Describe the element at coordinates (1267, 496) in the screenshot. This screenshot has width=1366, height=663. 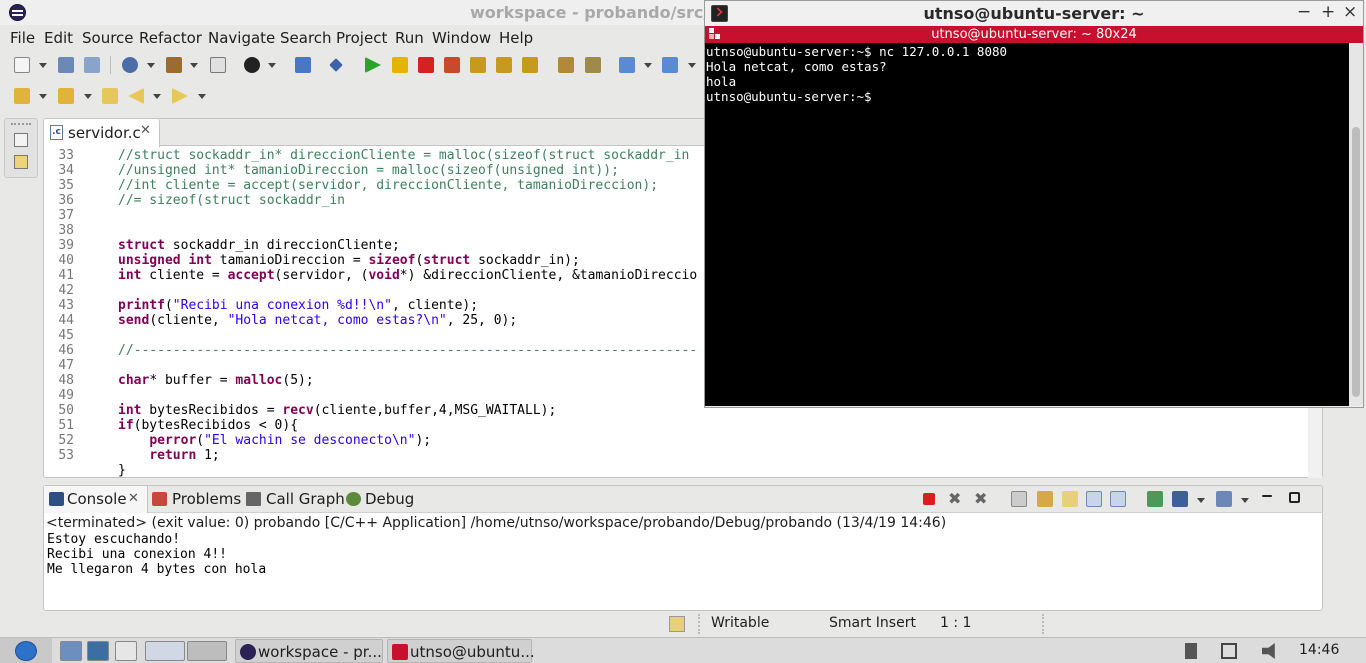
I see `minimize-view-icon` at that location.